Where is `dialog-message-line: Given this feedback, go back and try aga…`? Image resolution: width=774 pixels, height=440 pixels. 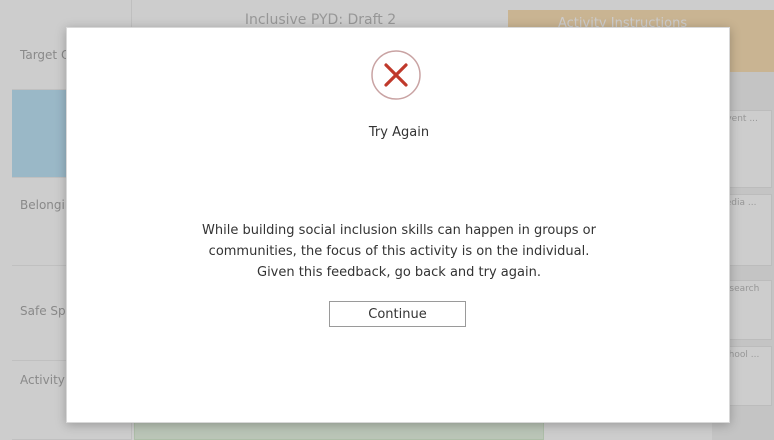
dialog-message-line: Given this feedback, go back and try aga… is located at coordinates (399, 272).